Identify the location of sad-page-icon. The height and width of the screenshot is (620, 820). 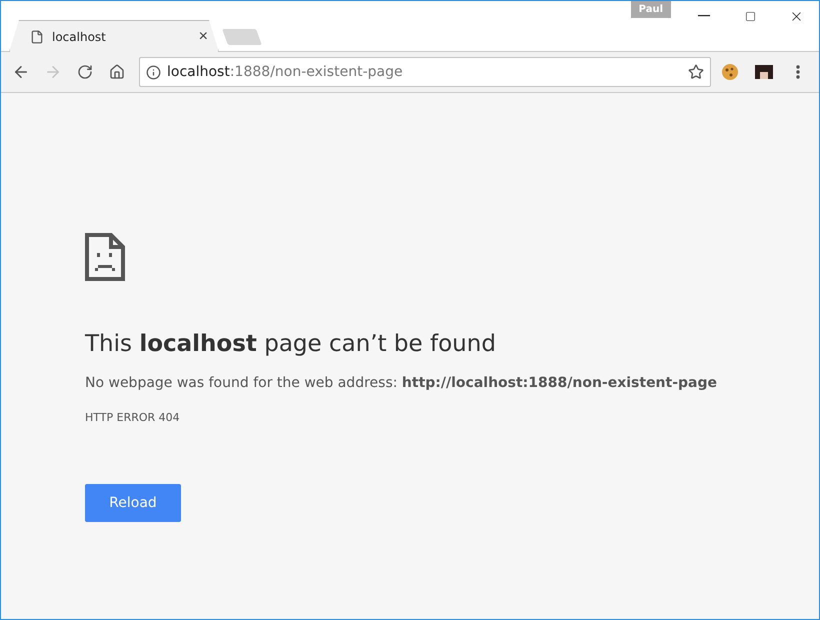
(105, 257).